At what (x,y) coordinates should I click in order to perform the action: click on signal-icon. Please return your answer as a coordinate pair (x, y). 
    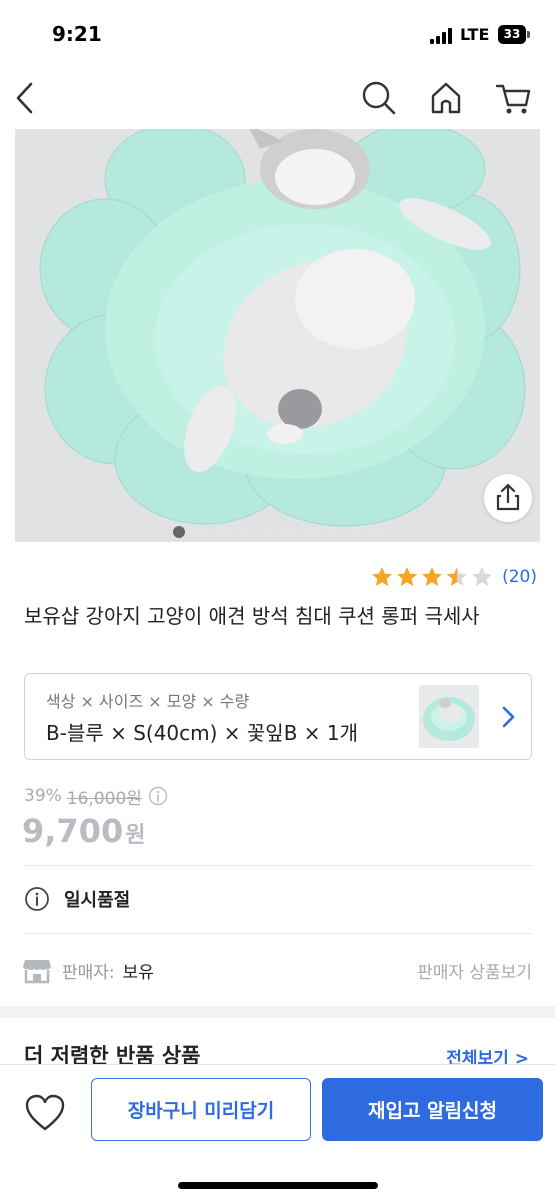
    Looking at the image, I should click on (442, 36).